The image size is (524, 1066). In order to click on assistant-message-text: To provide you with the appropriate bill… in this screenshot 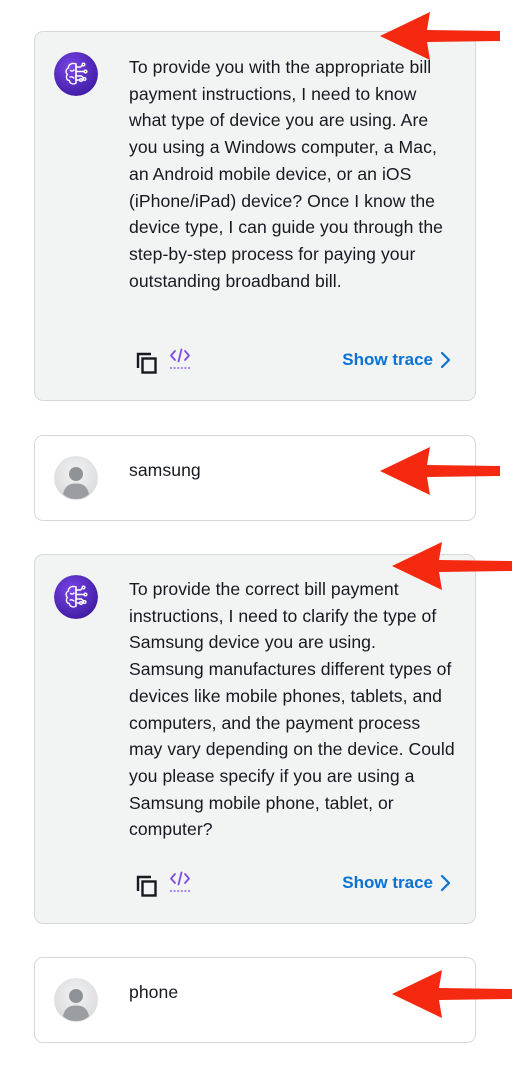, I will do `click(286, 174)`.